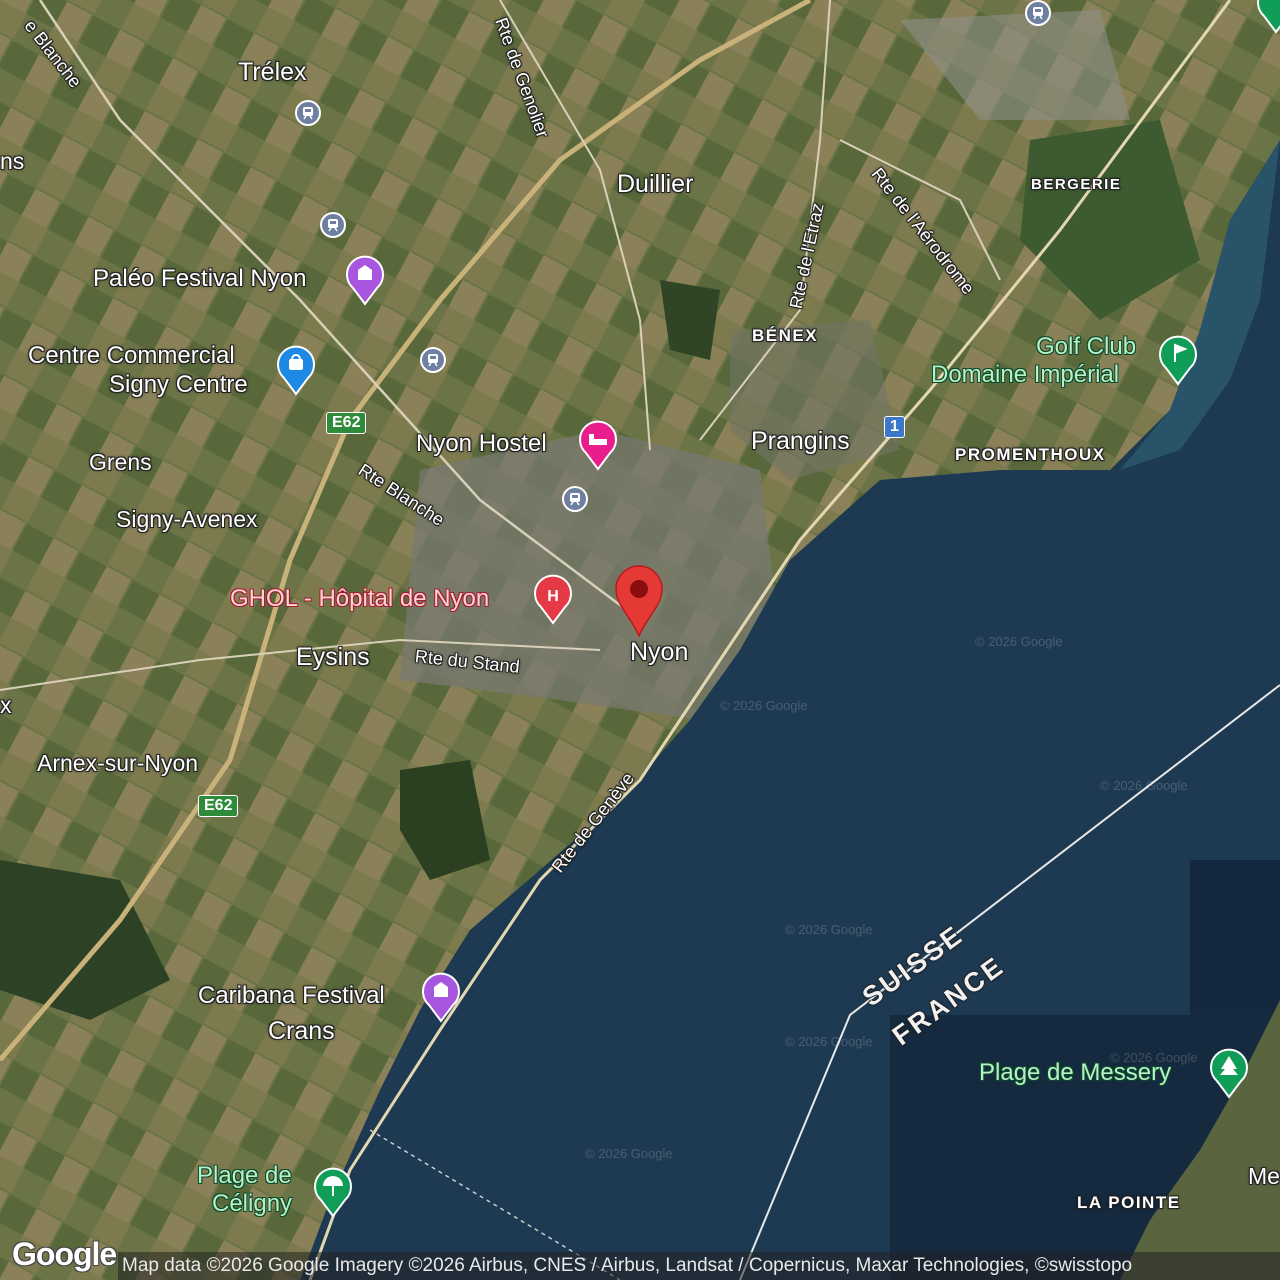 The height and width of the screenshot is (1280, 1280). What do you see at coordinates (481, 444) in the screenshot?
I see `poi-nyon-hostel-label: Nyon Hostel` at bounding box center [481, 444].